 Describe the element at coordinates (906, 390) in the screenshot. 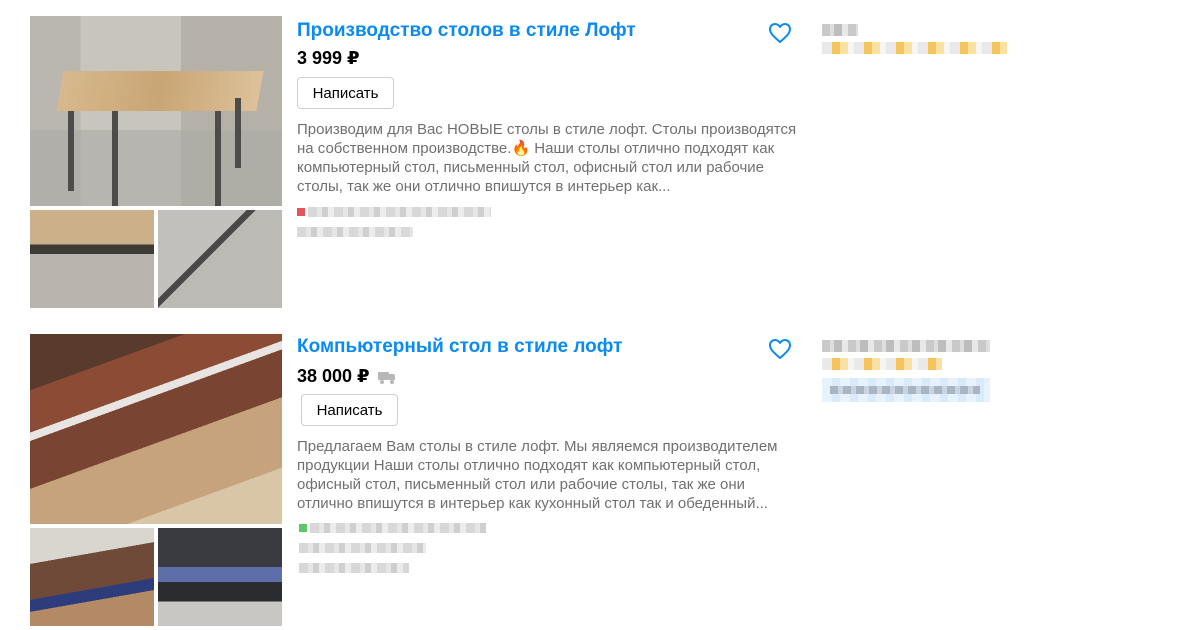

I see `blurred-seller-badge` at that location.